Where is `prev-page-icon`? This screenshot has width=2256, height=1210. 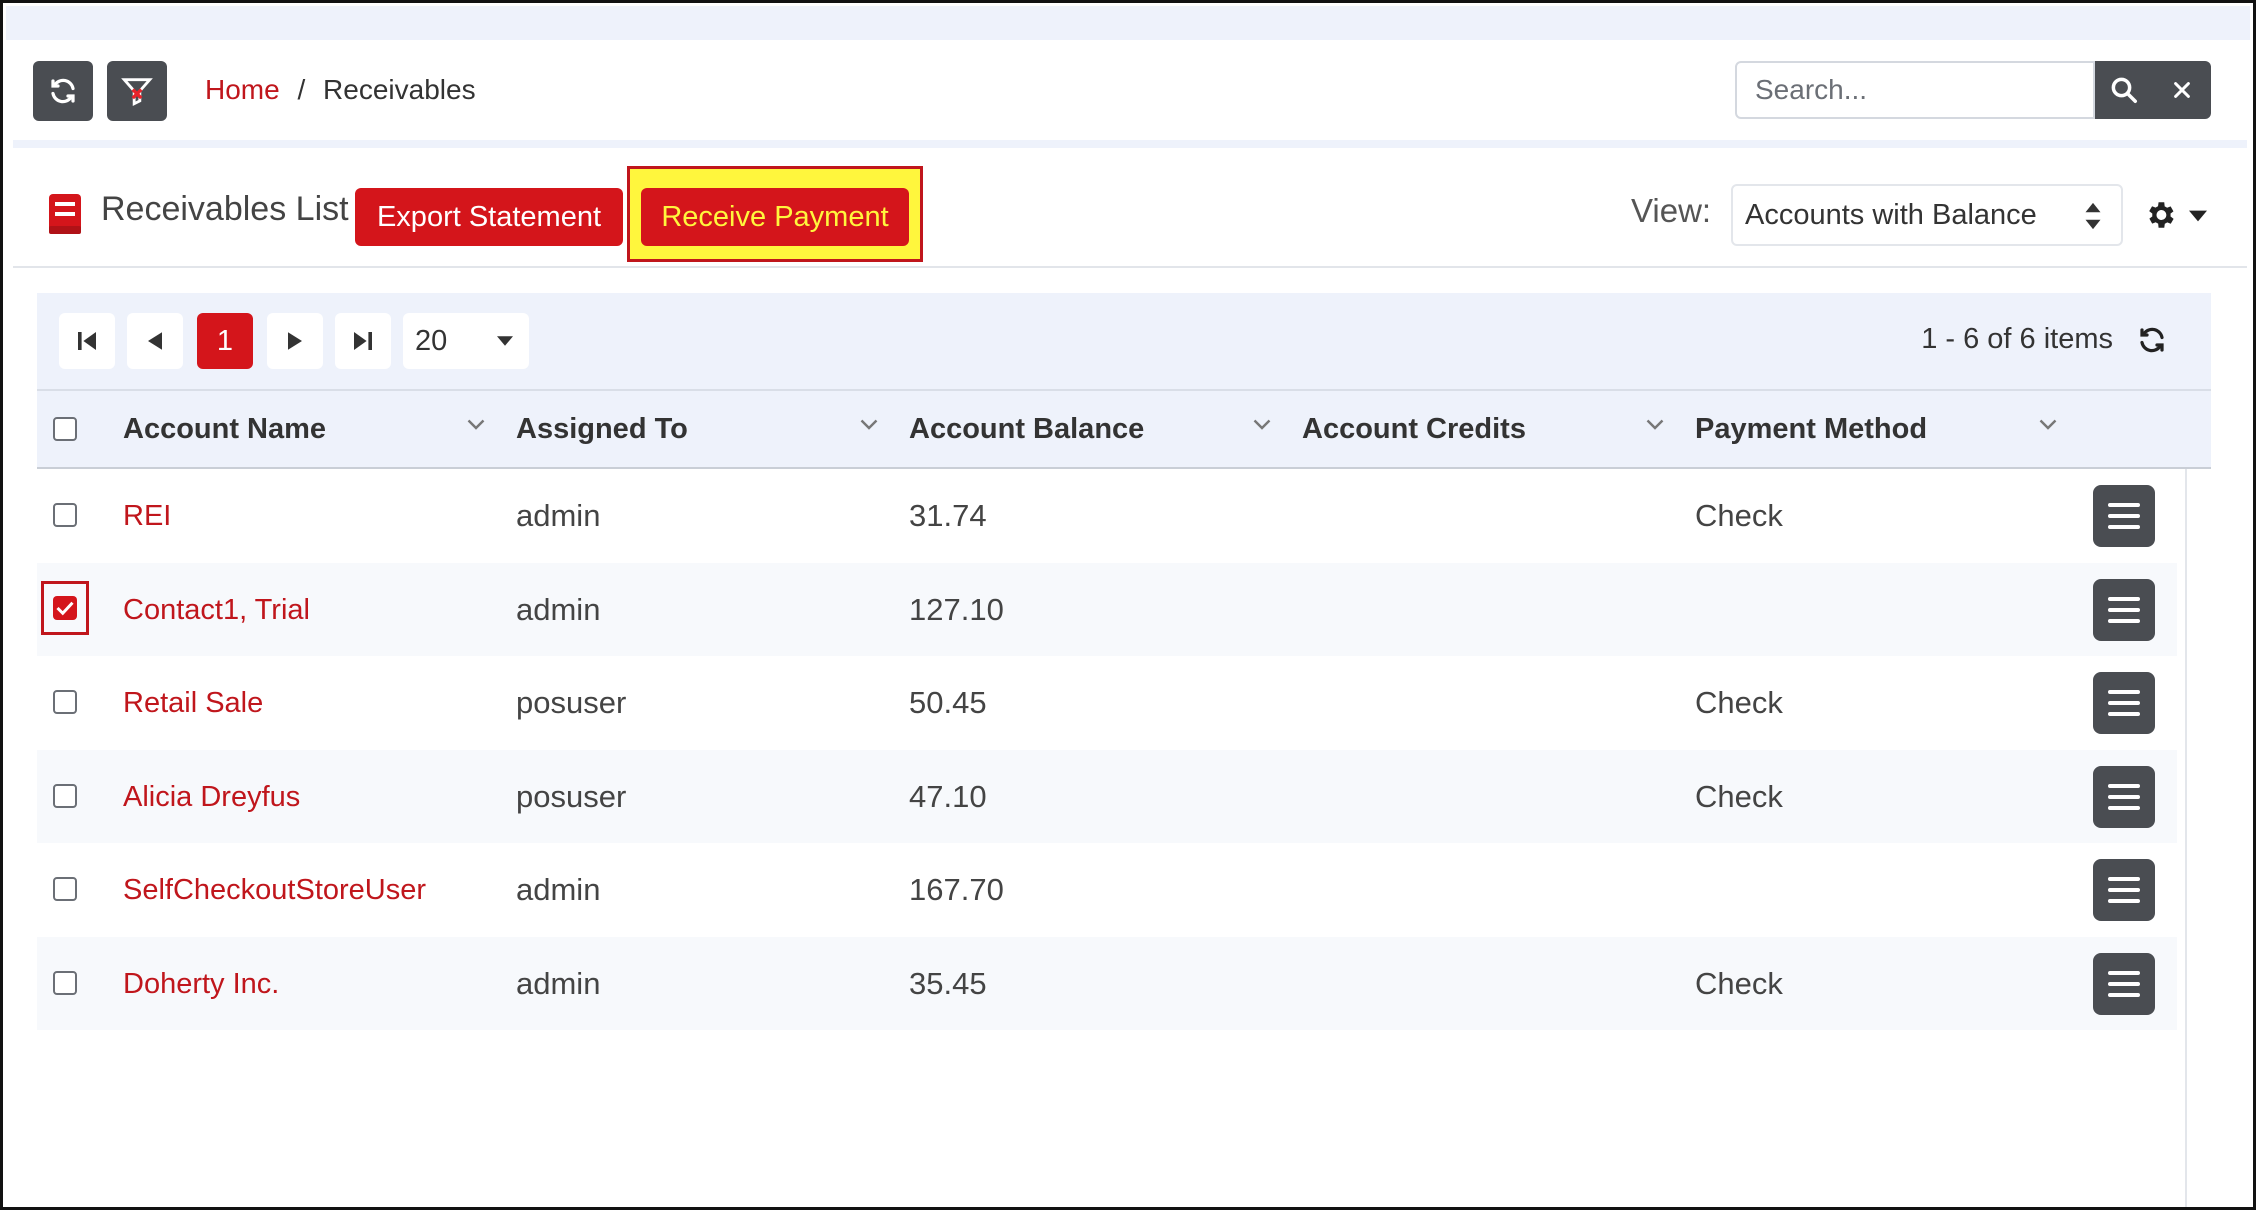
prev-page-icon is located at coordinates (155, 341).